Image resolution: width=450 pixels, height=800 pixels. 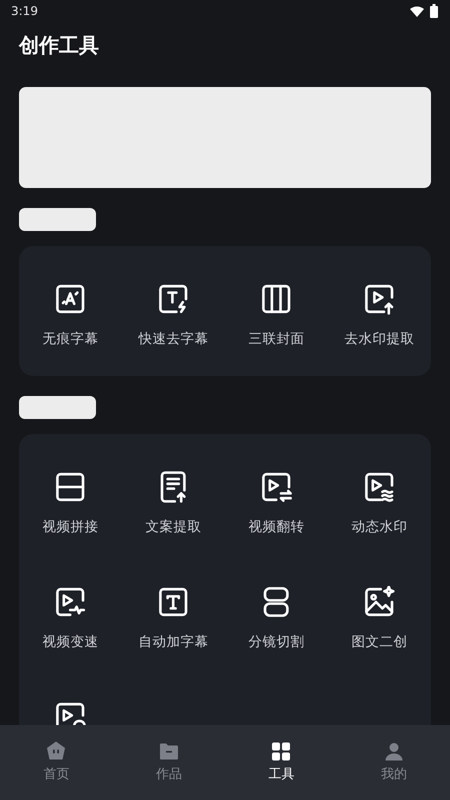 What do you see at coordinates (380, 602) in the screenshot?
I see `image-sparkle-icon` at bounding box center [380, 602].